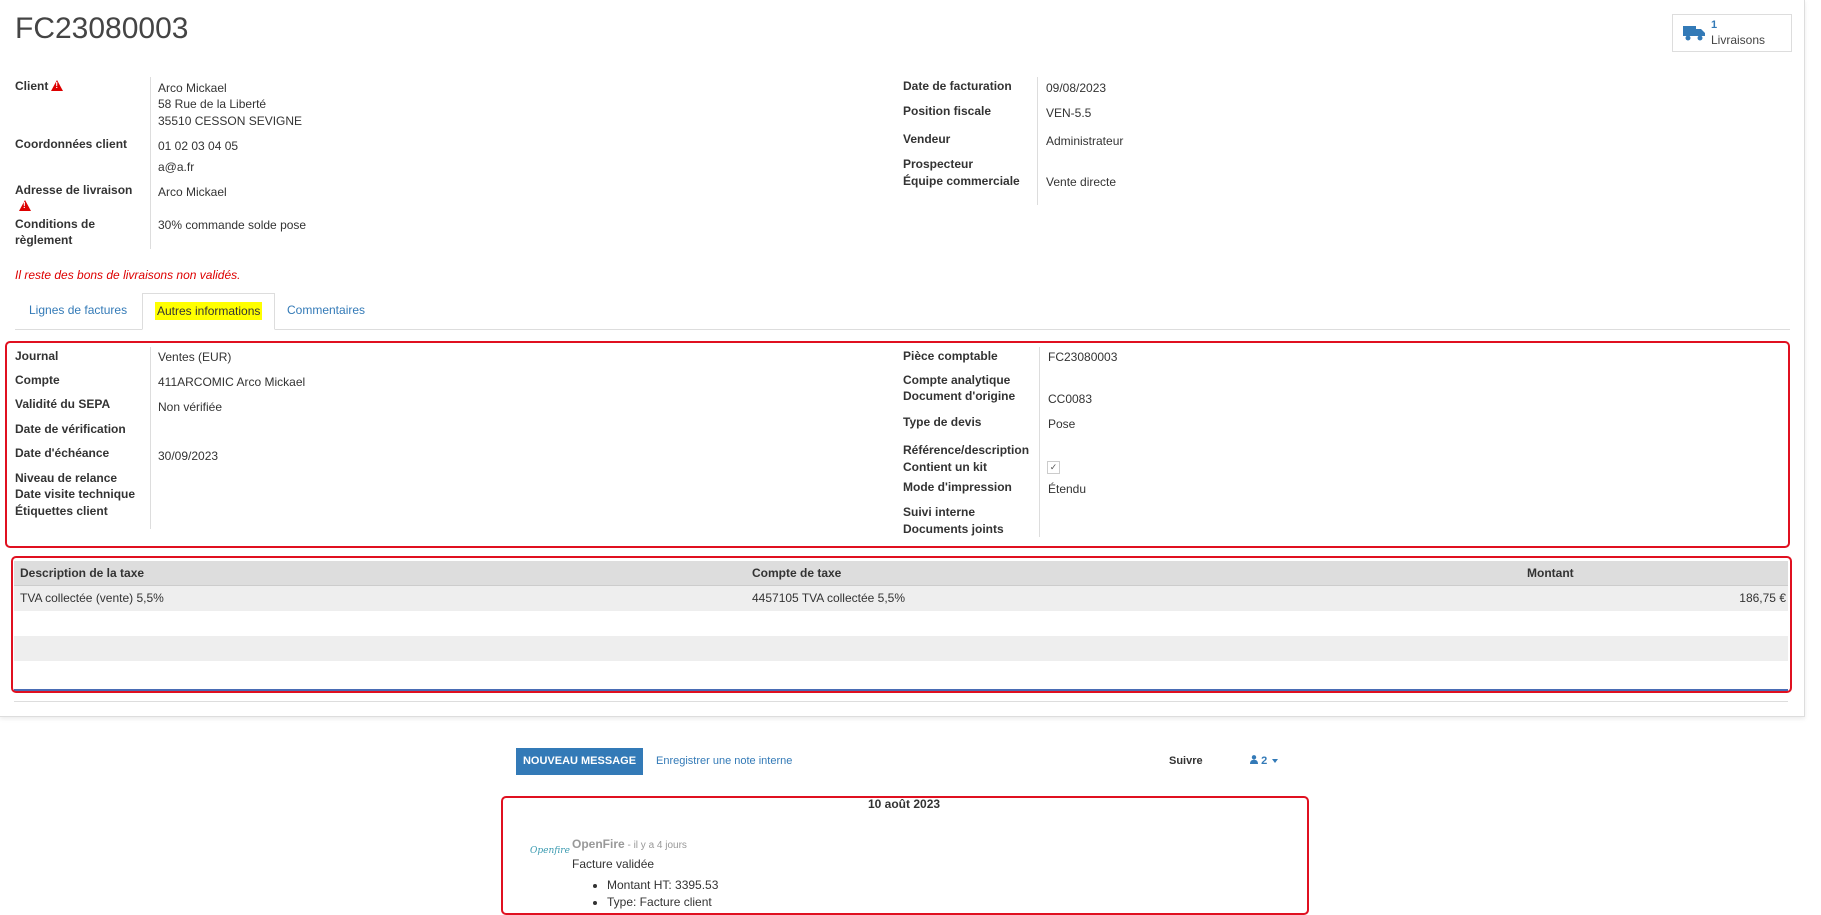 The image size is (1821, 915). Describe the element at coordinates (901, 624) in the screenshot. I see `annotation-highlight-tax-table` at that location.